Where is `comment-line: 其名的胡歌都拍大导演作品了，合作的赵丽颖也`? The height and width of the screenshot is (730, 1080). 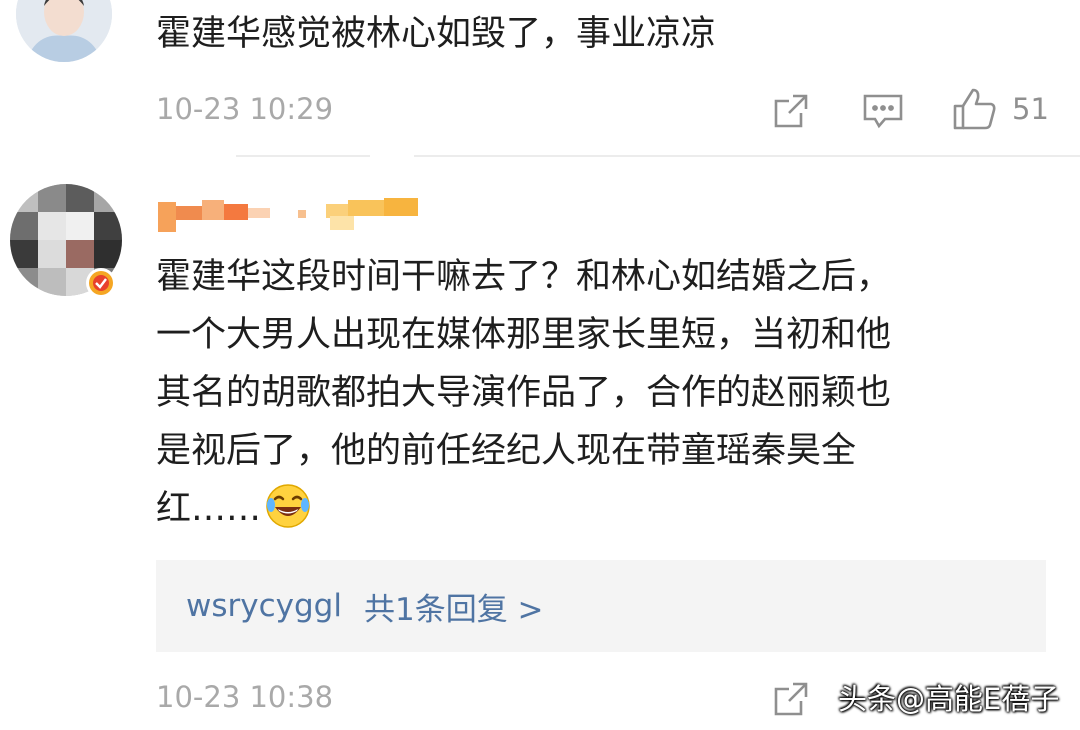 comment-line: 其名的胡歌都拍大导演作品了，合作的赵丽颖也 is located at coordinates (524, 393).